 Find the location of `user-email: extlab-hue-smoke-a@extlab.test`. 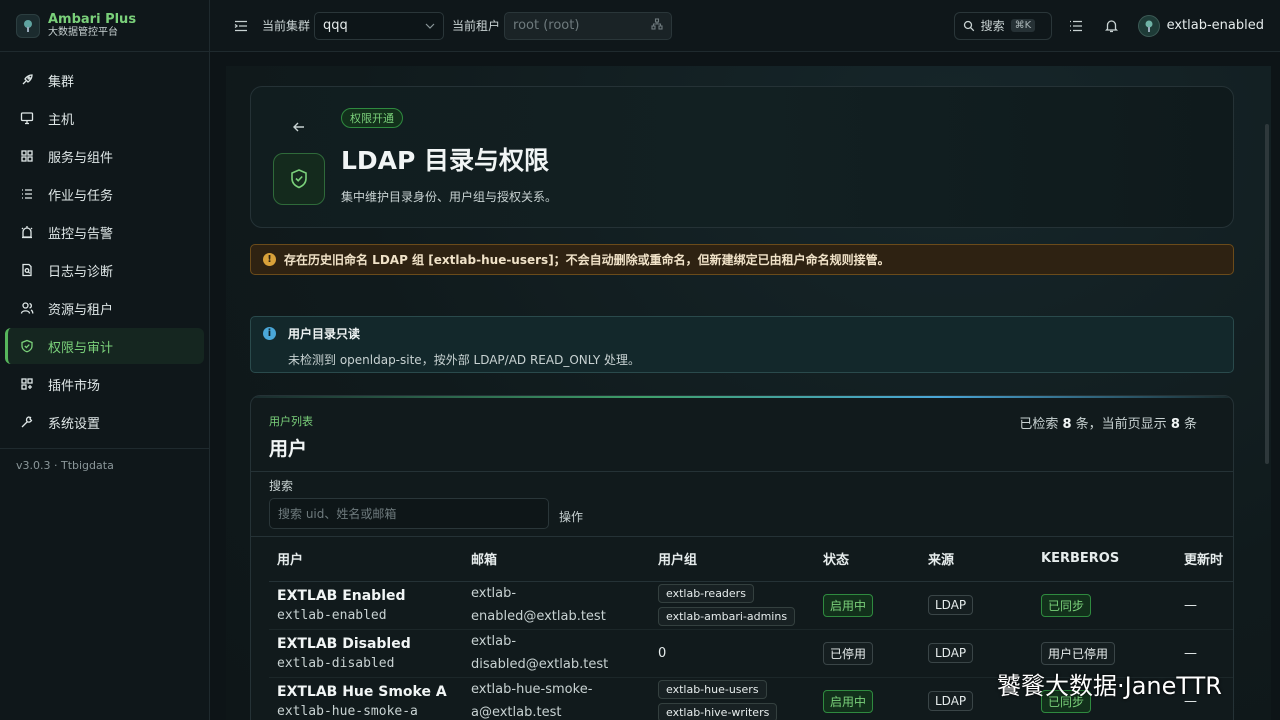

user-email: extlab-hue-smoke-a@extlab.test is located at coordinates (546, 699).